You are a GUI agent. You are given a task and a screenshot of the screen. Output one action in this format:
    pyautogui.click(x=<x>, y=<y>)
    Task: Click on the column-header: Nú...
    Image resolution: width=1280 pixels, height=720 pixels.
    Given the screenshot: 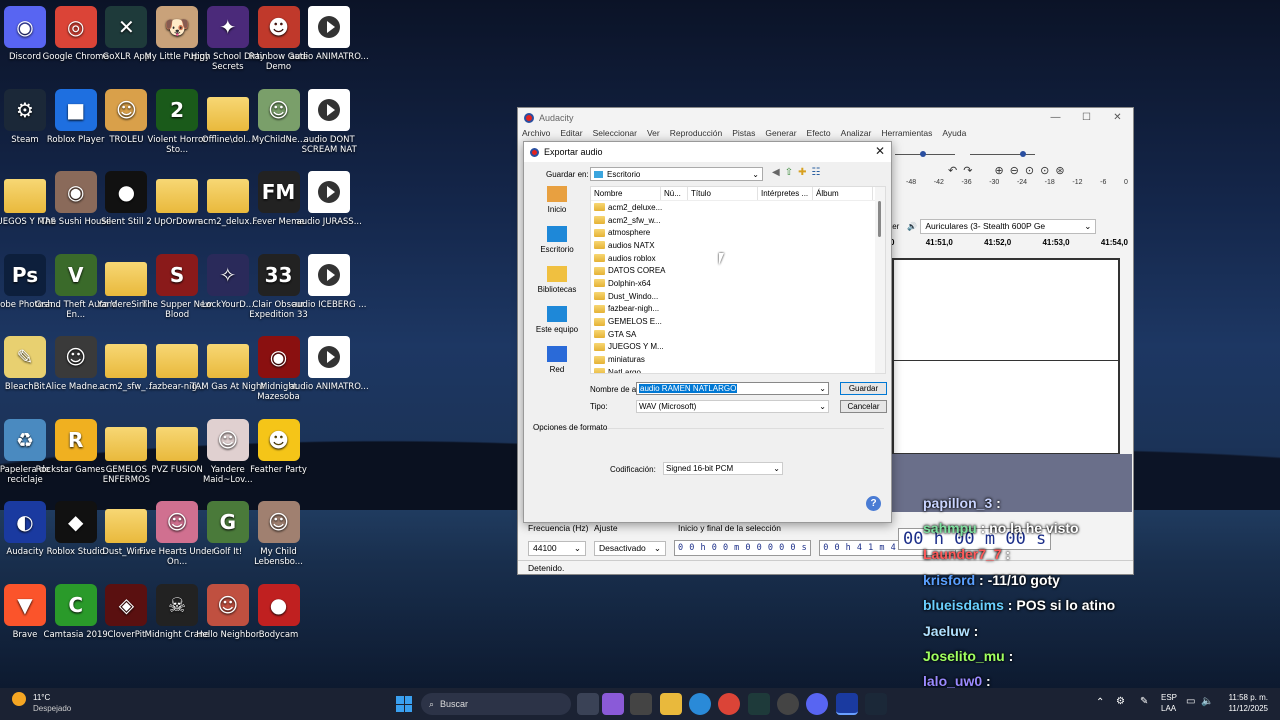 What is the action you would take?
    pyautogui.click(x=674, y=193)
    